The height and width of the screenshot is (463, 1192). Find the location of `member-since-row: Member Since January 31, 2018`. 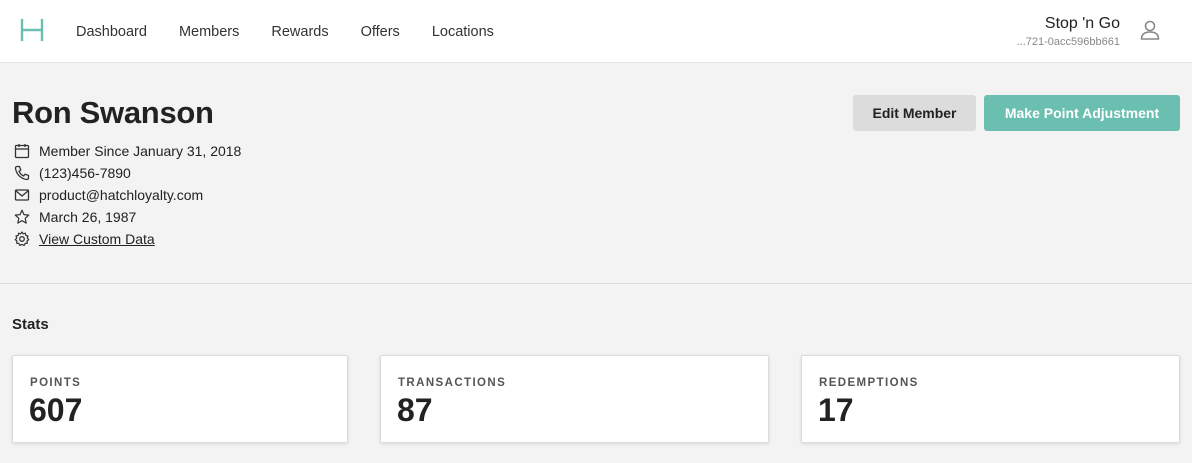

member-since-row: Member Since January 31, 2018 is located at coordinates (126, 151).